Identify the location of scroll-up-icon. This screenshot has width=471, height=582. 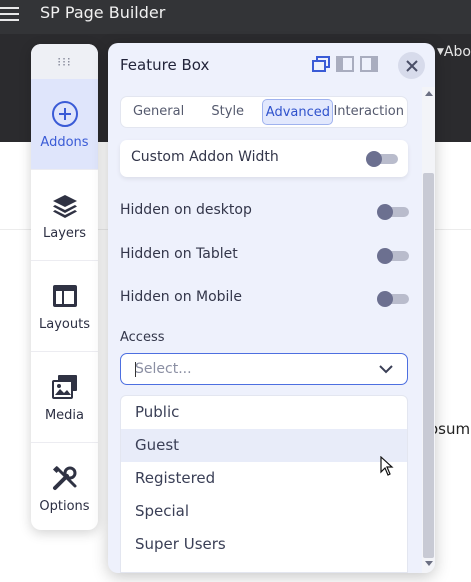
(429, 93).